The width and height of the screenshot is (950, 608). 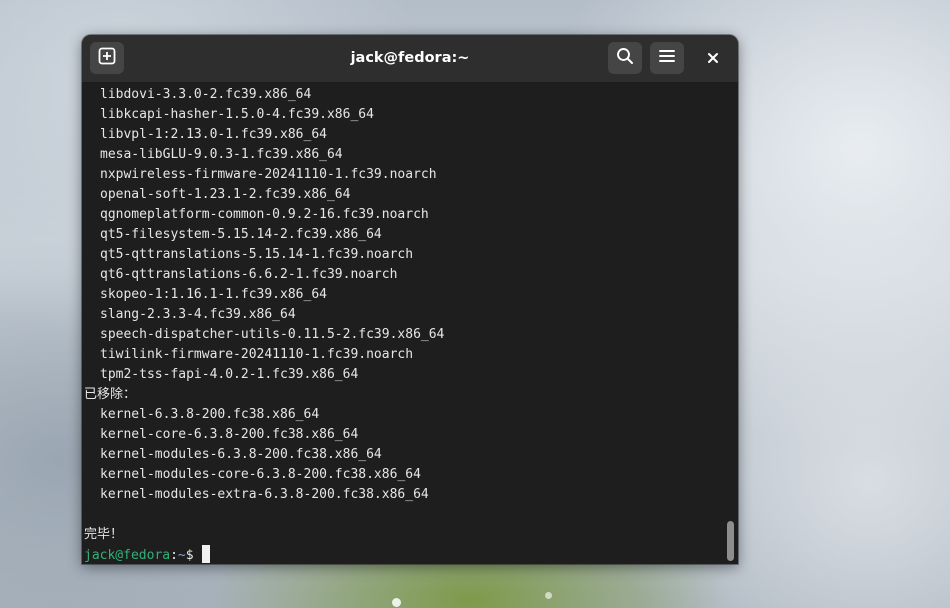 What do you see at coordinates (110, 394) in the screenshot?
I see `terminal-output-line: 已移除：` at bounding box center [110, 394].